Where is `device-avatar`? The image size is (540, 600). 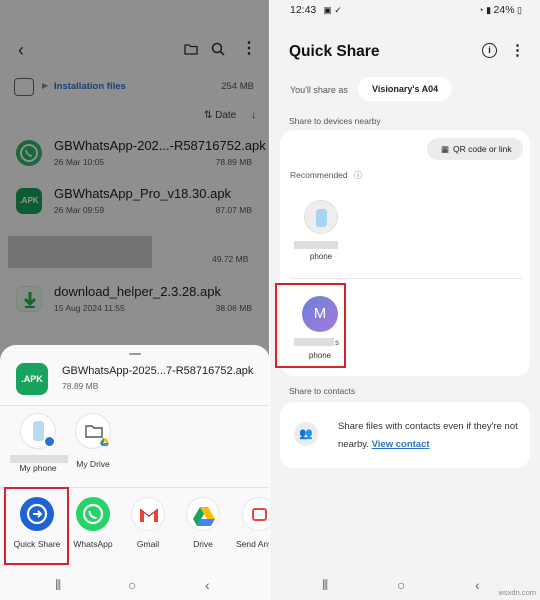 device-avatar is located at coordinates (321, 217).